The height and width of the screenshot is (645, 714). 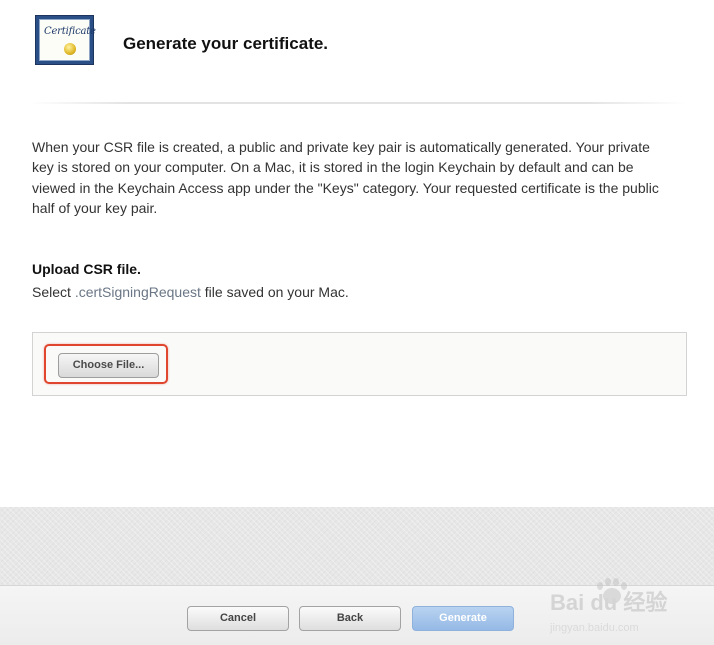 I want to click on seal-icon, so click(x=70, y=49).